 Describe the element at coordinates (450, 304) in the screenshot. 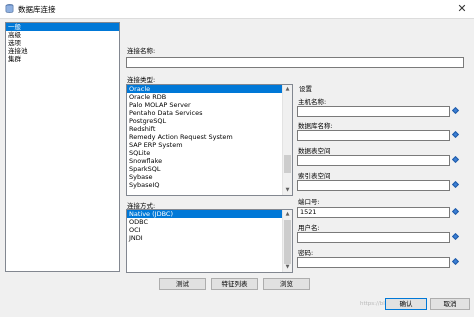

I see `cancel-button: 取消` at that location.